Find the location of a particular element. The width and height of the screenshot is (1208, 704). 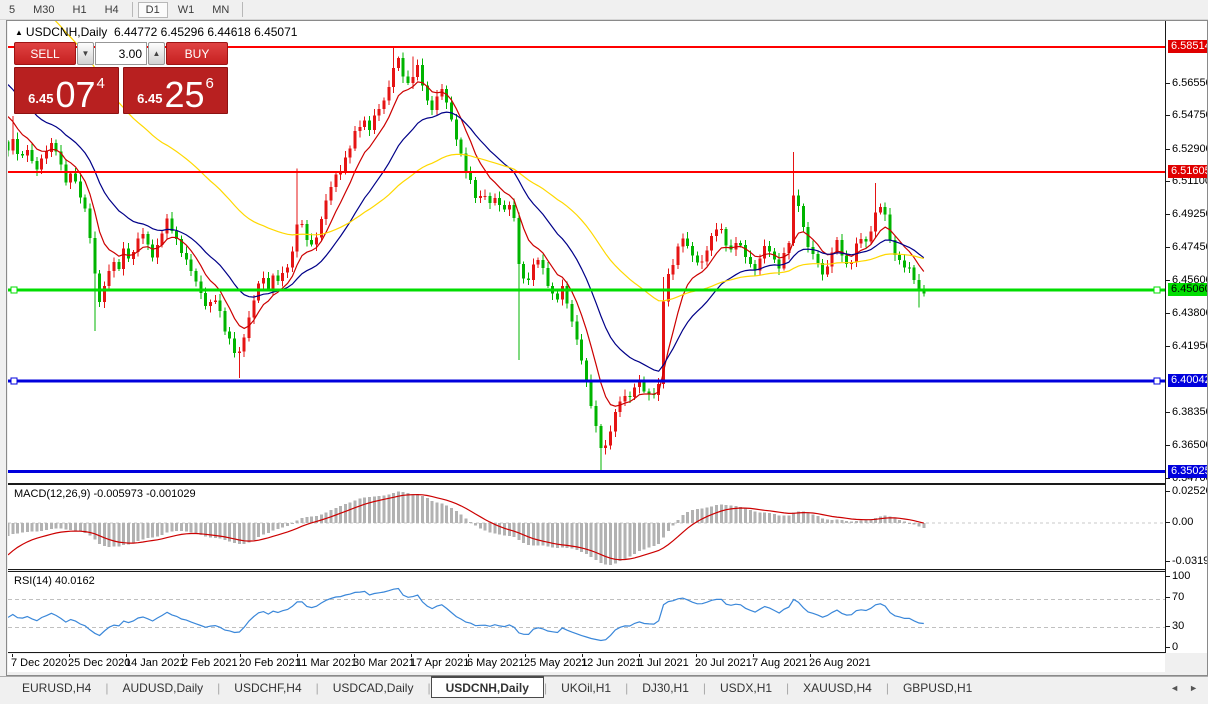

rsi-panel: RSI(14) 40.0162 is located at coordinates (586, 612).